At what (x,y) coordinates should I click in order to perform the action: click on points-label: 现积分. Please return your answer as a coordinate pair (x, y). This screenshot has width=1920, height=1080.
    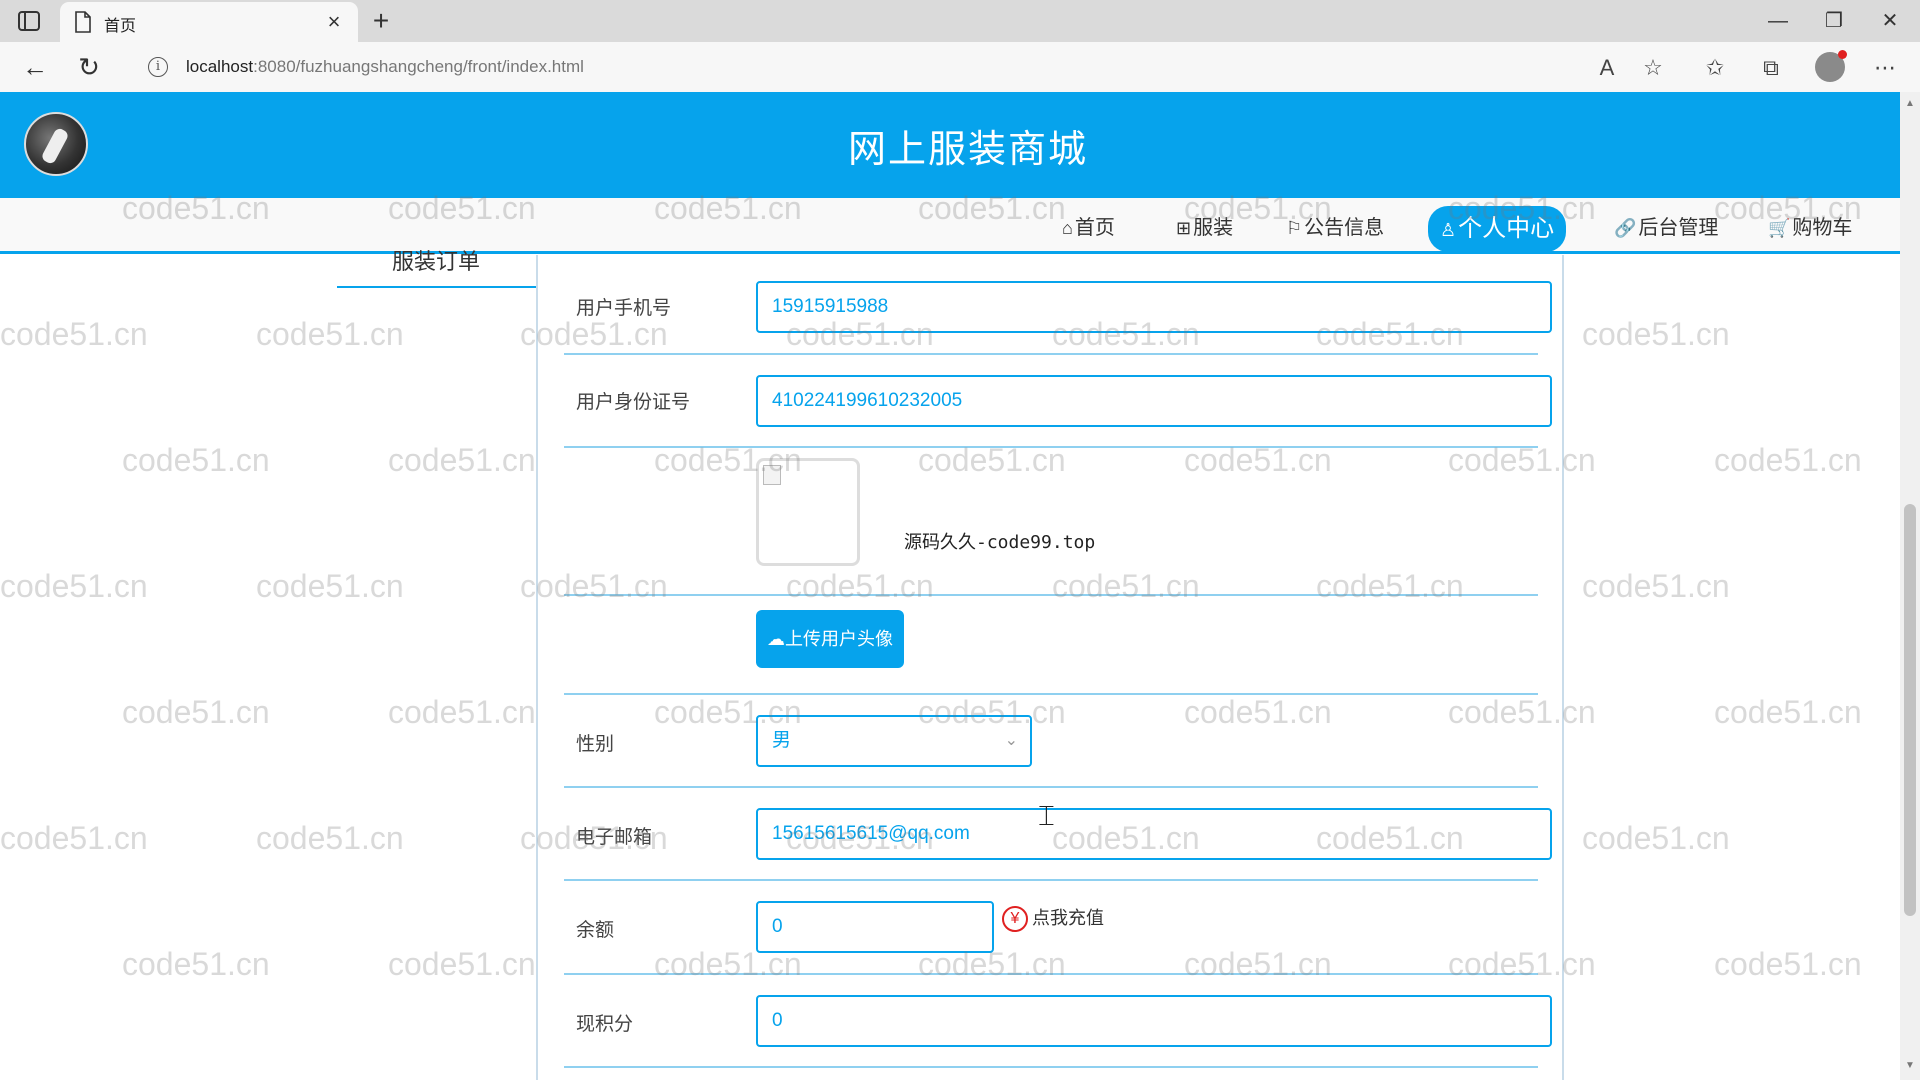
    Looking at the image, I should click on (605, 1024).